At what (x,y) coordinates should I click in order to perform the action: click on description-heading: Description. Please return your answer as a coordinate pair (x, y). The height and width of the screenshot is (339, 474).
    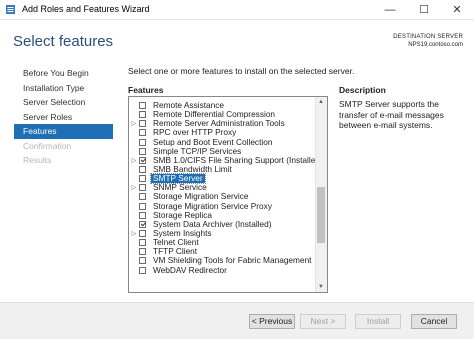
    Looking at the image, I should click on (362, 90).